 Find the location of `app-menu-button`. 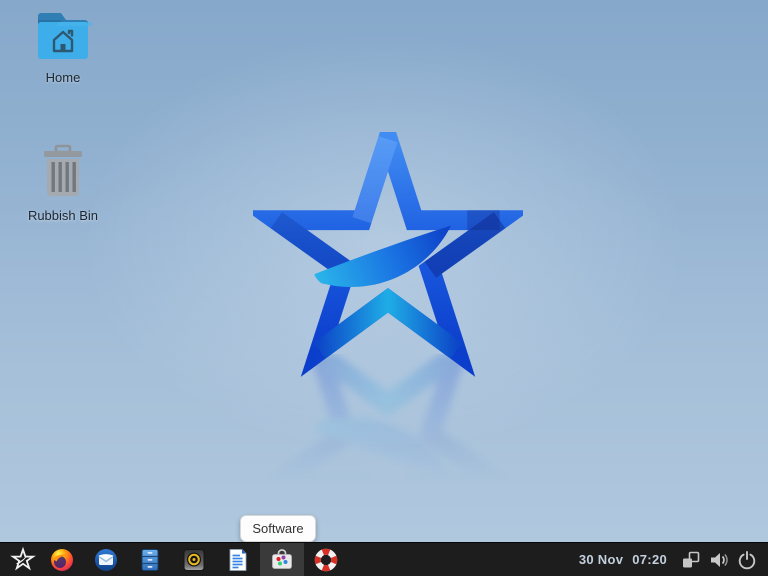

app-menu-button is located at coordinates (23, 559).